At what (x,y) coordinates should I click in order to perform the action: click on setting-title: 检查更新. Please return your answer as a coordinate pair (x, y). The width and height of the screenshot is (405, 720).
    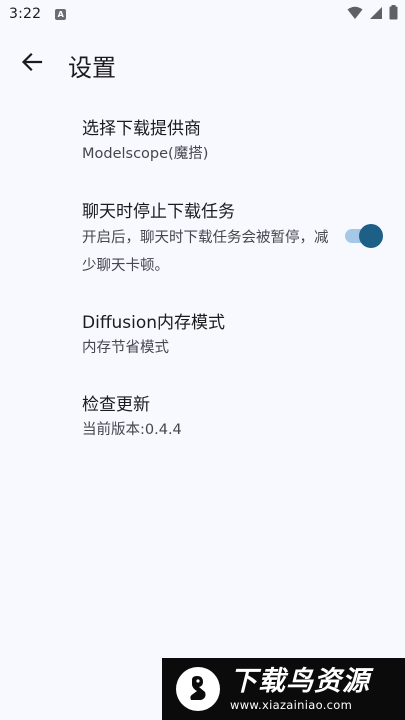
    Looking at the image, I should click on (116, 405).